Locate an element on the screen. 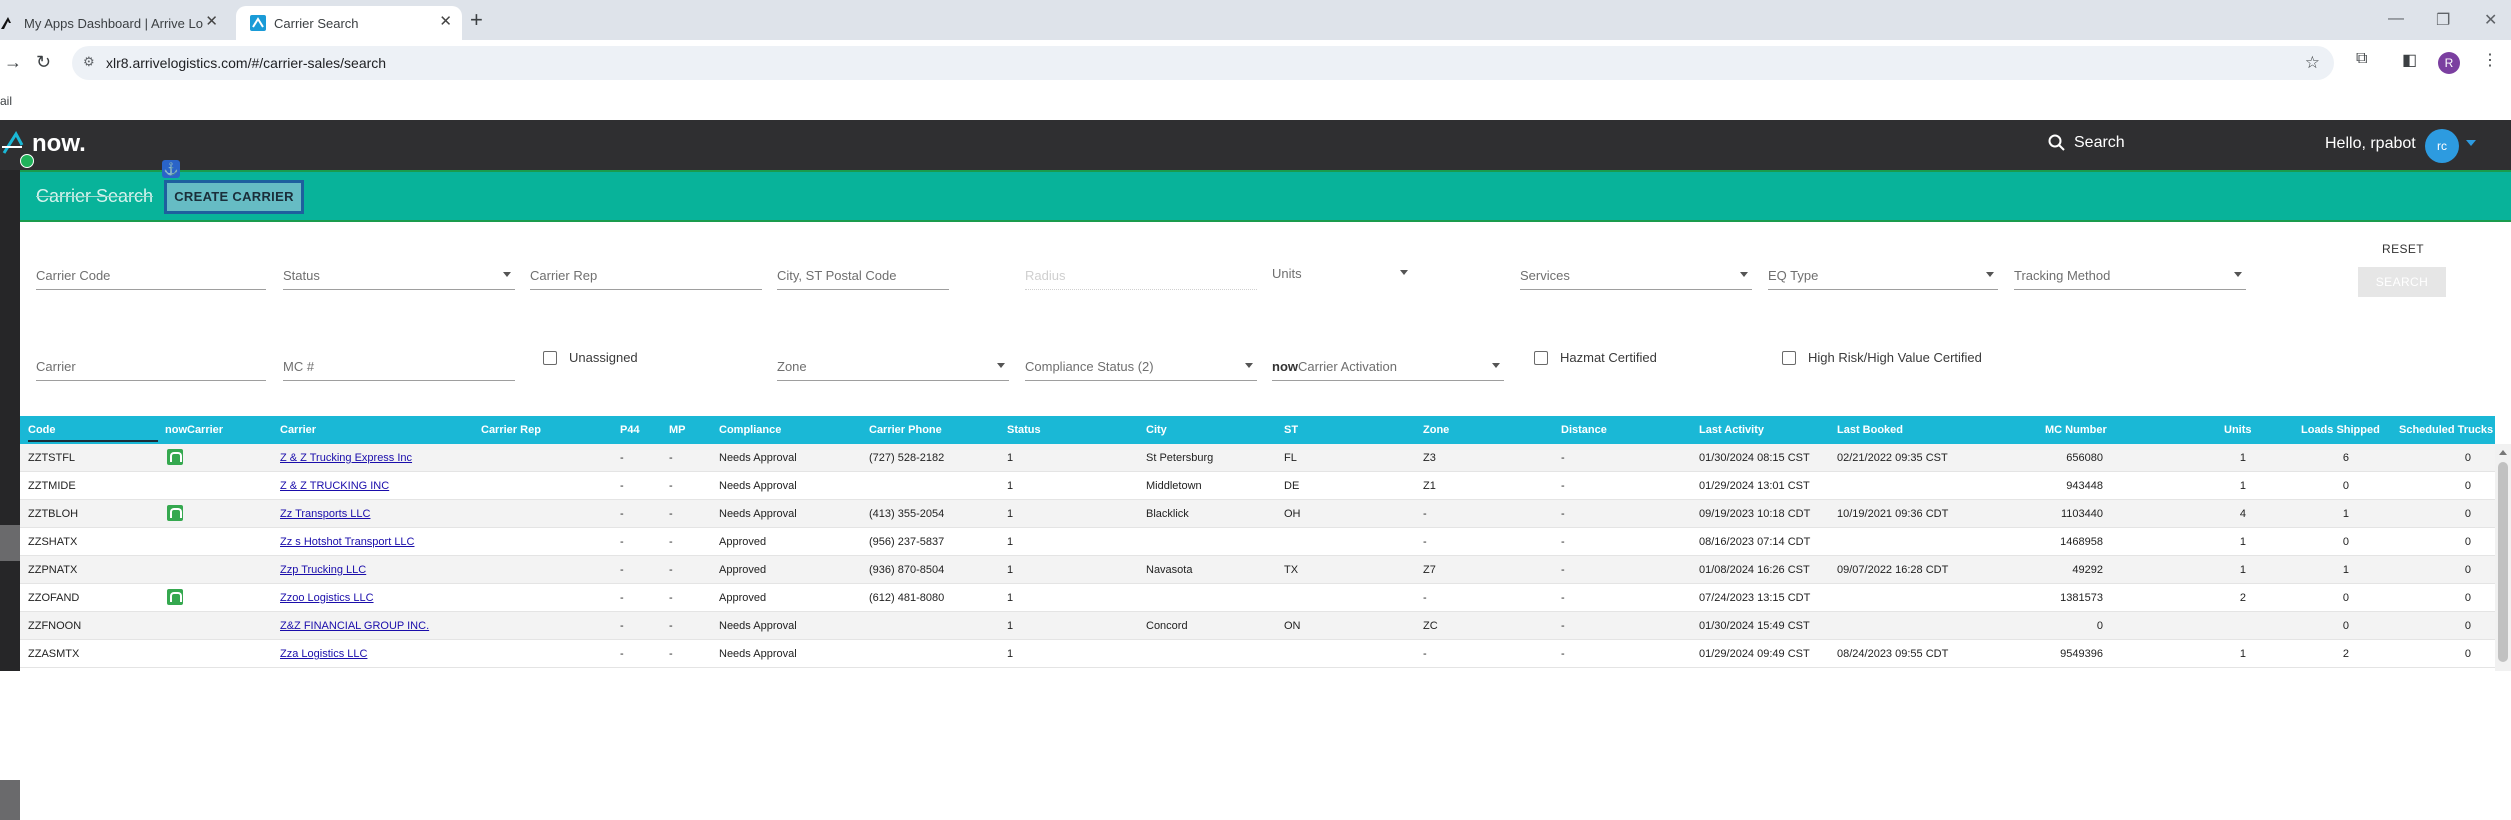 This screenshot has width=2511, height=820. eq-type-select: EQ Type is located at coordinates (1883, 273).